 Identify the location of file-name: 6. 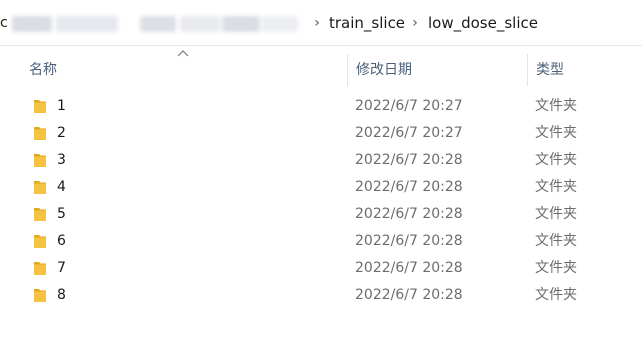
(61, 241).